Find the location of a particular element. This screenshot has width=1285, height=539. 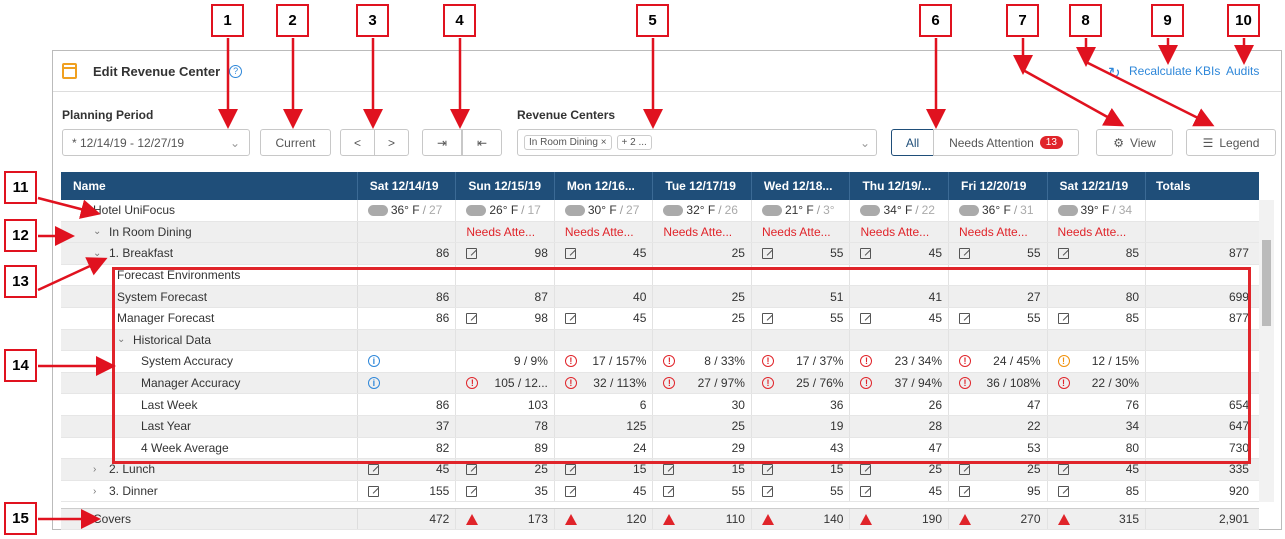

help-icon: ? is located at coordinates (236, 71).